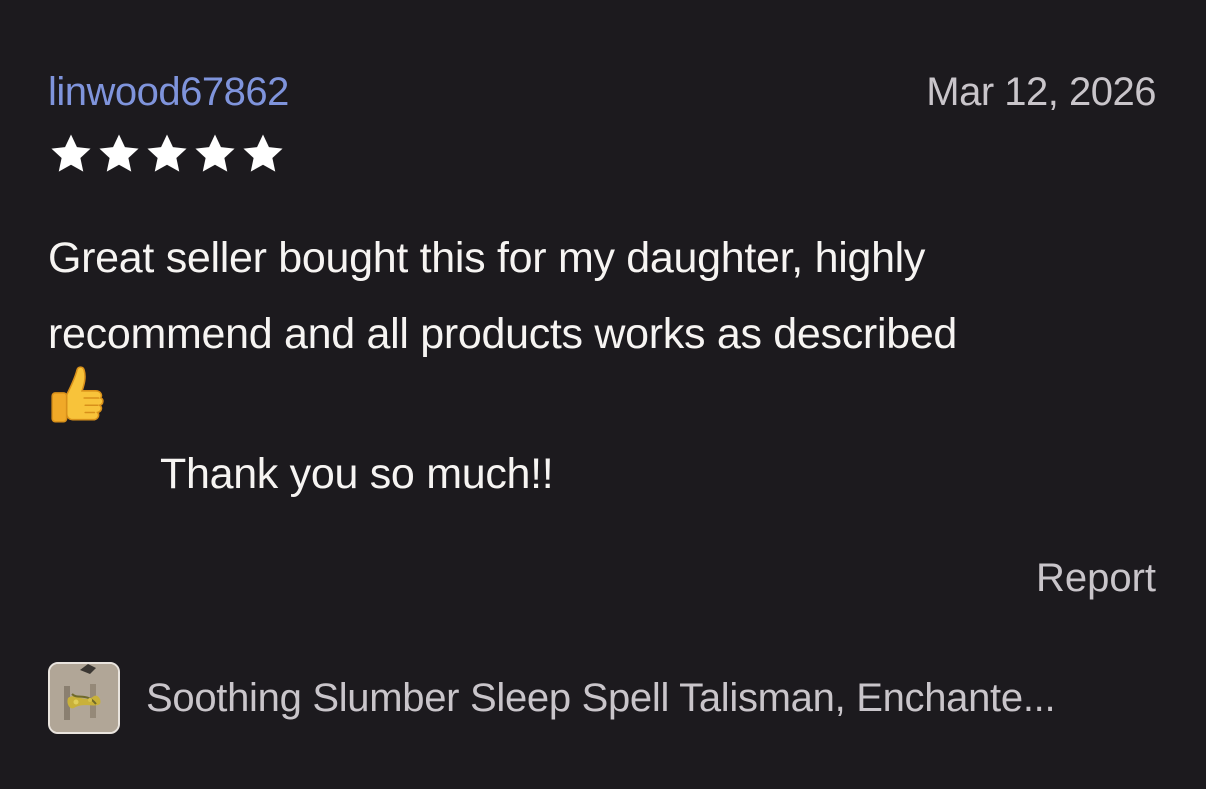  I want to click on talisman-image-icon, so click(84, 698).